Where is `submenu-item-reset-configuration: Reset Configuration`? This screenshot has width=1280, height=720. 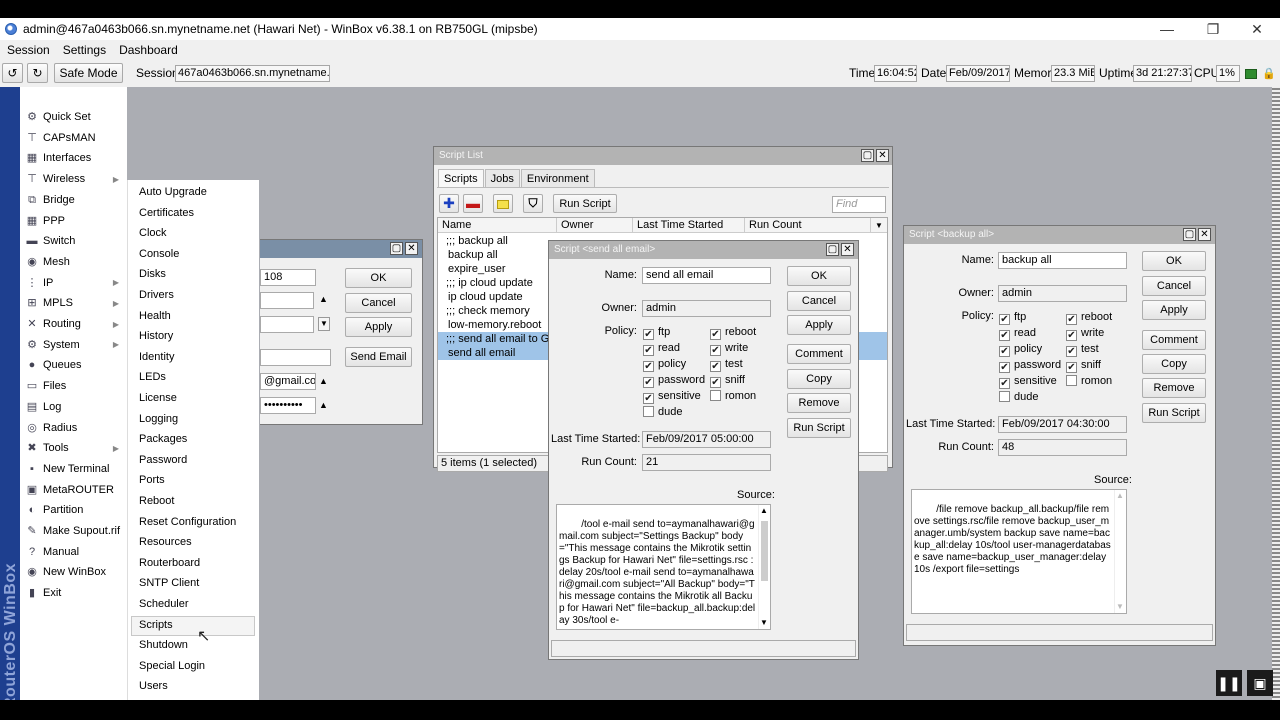
submenu-item-reset-configuration: Reset Configuration is located at coordinates (187, 522).